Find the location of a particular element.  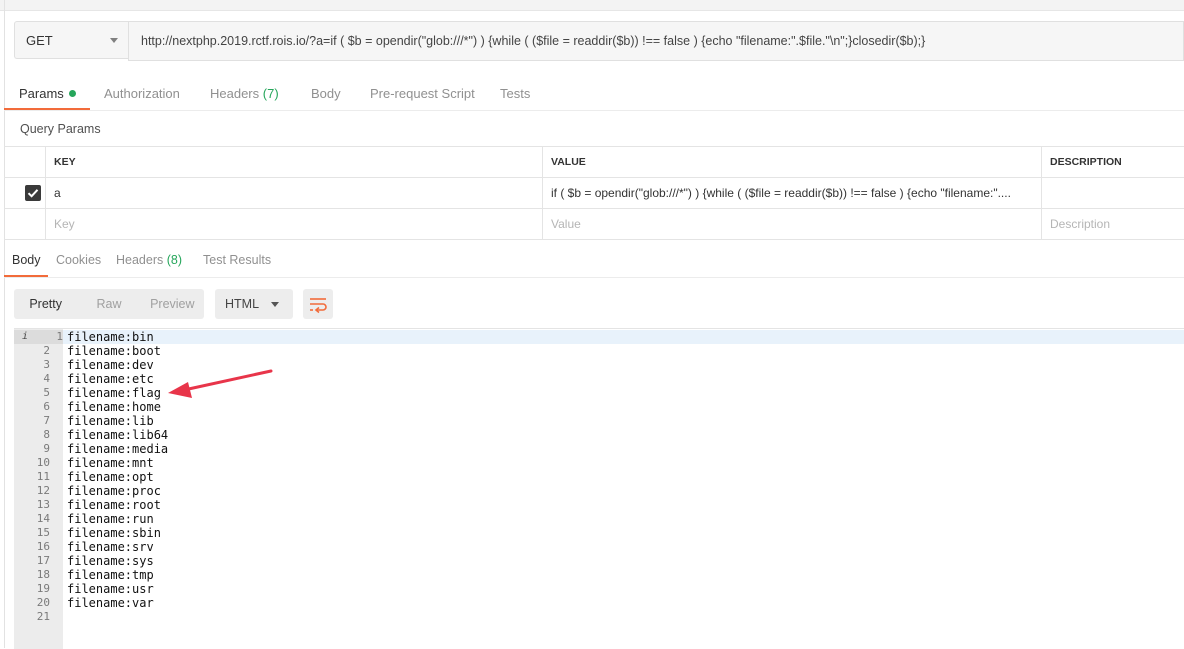

code-line: 9 filename:media is located at coordinates (599, 449).